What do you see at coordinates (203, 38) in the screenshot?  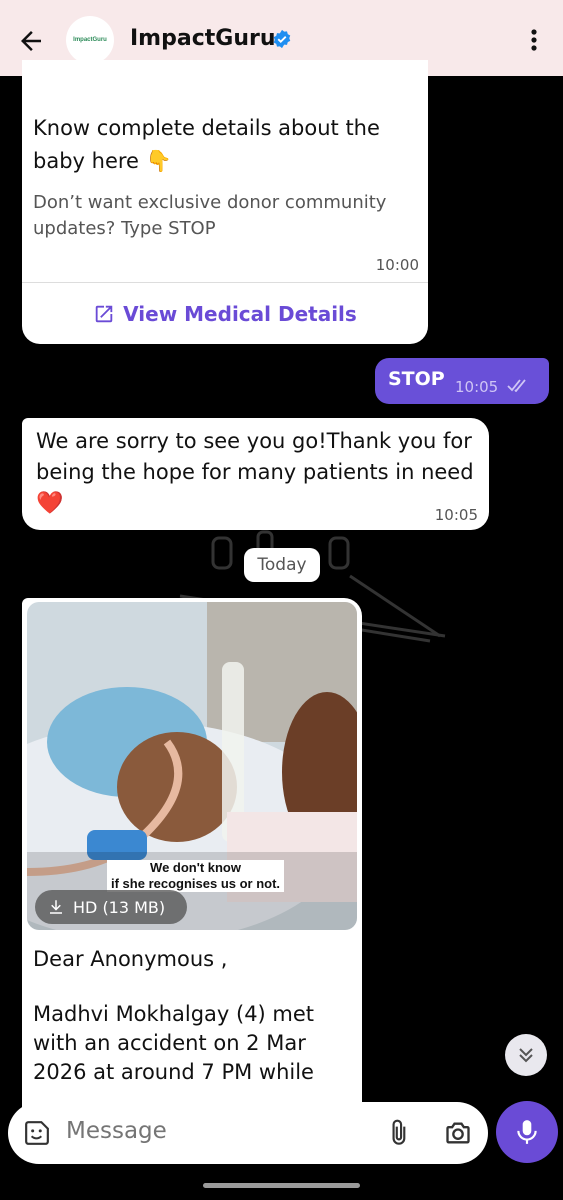 I see `contact-name: ImpactGuru` at bounding box center [203, 38].